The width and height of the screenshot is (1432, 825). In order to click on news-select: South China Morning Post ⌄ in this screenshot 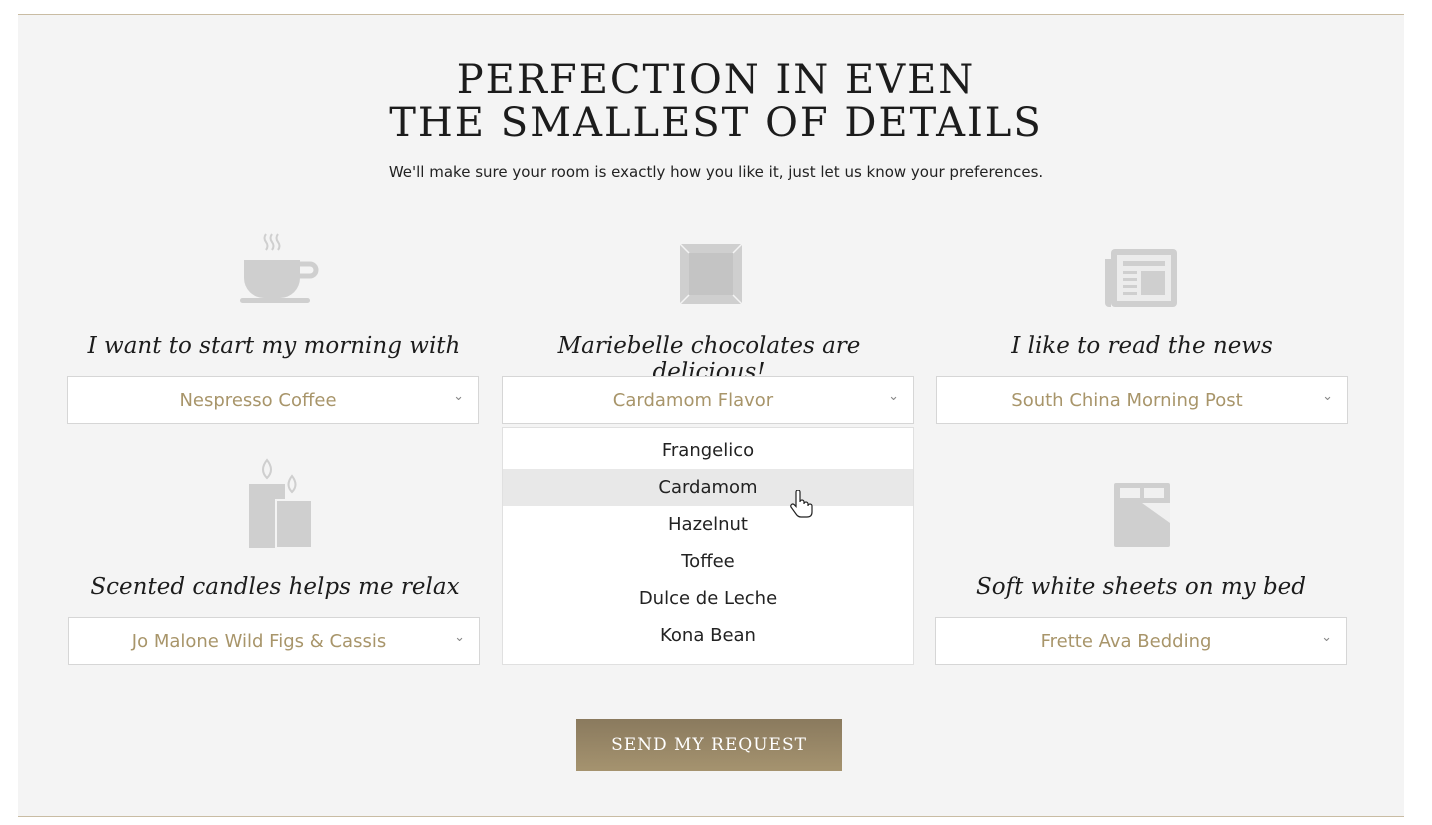, I will do `click(1142, 400)`.